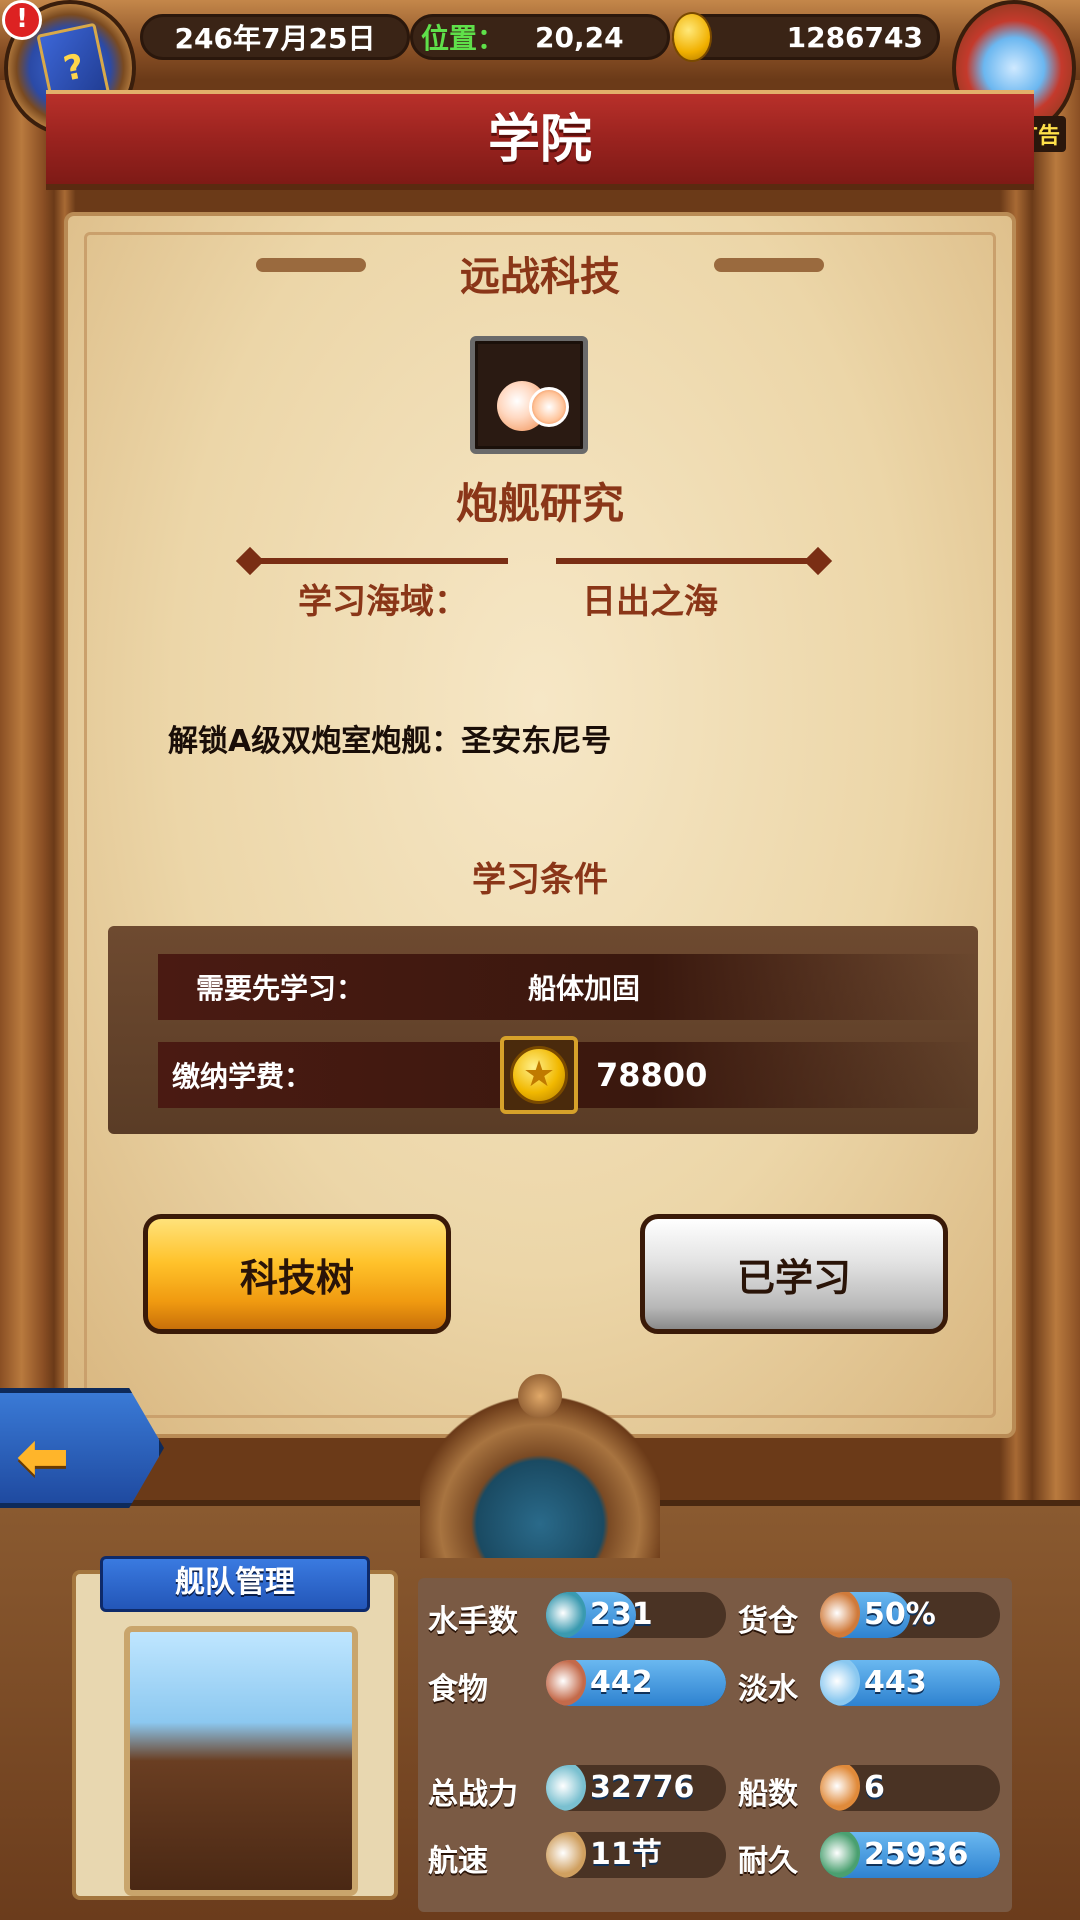 The width and height of the screenshot is (1080, 1920). I want to click on stat-bar: 32776, so click(636, 1788).